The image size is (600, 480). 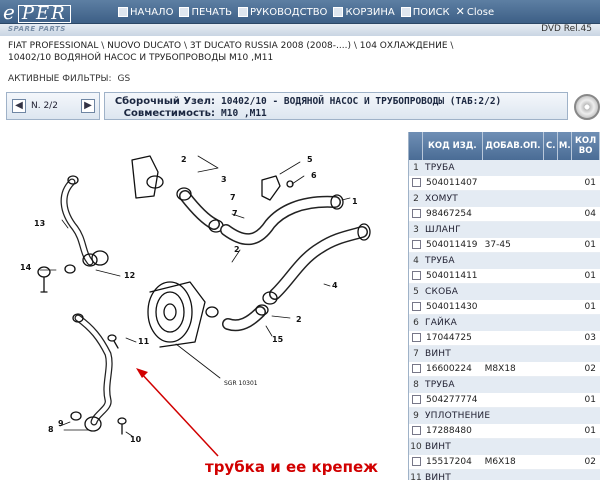 I want to click on header-m: М., so click(x=565, y=146).